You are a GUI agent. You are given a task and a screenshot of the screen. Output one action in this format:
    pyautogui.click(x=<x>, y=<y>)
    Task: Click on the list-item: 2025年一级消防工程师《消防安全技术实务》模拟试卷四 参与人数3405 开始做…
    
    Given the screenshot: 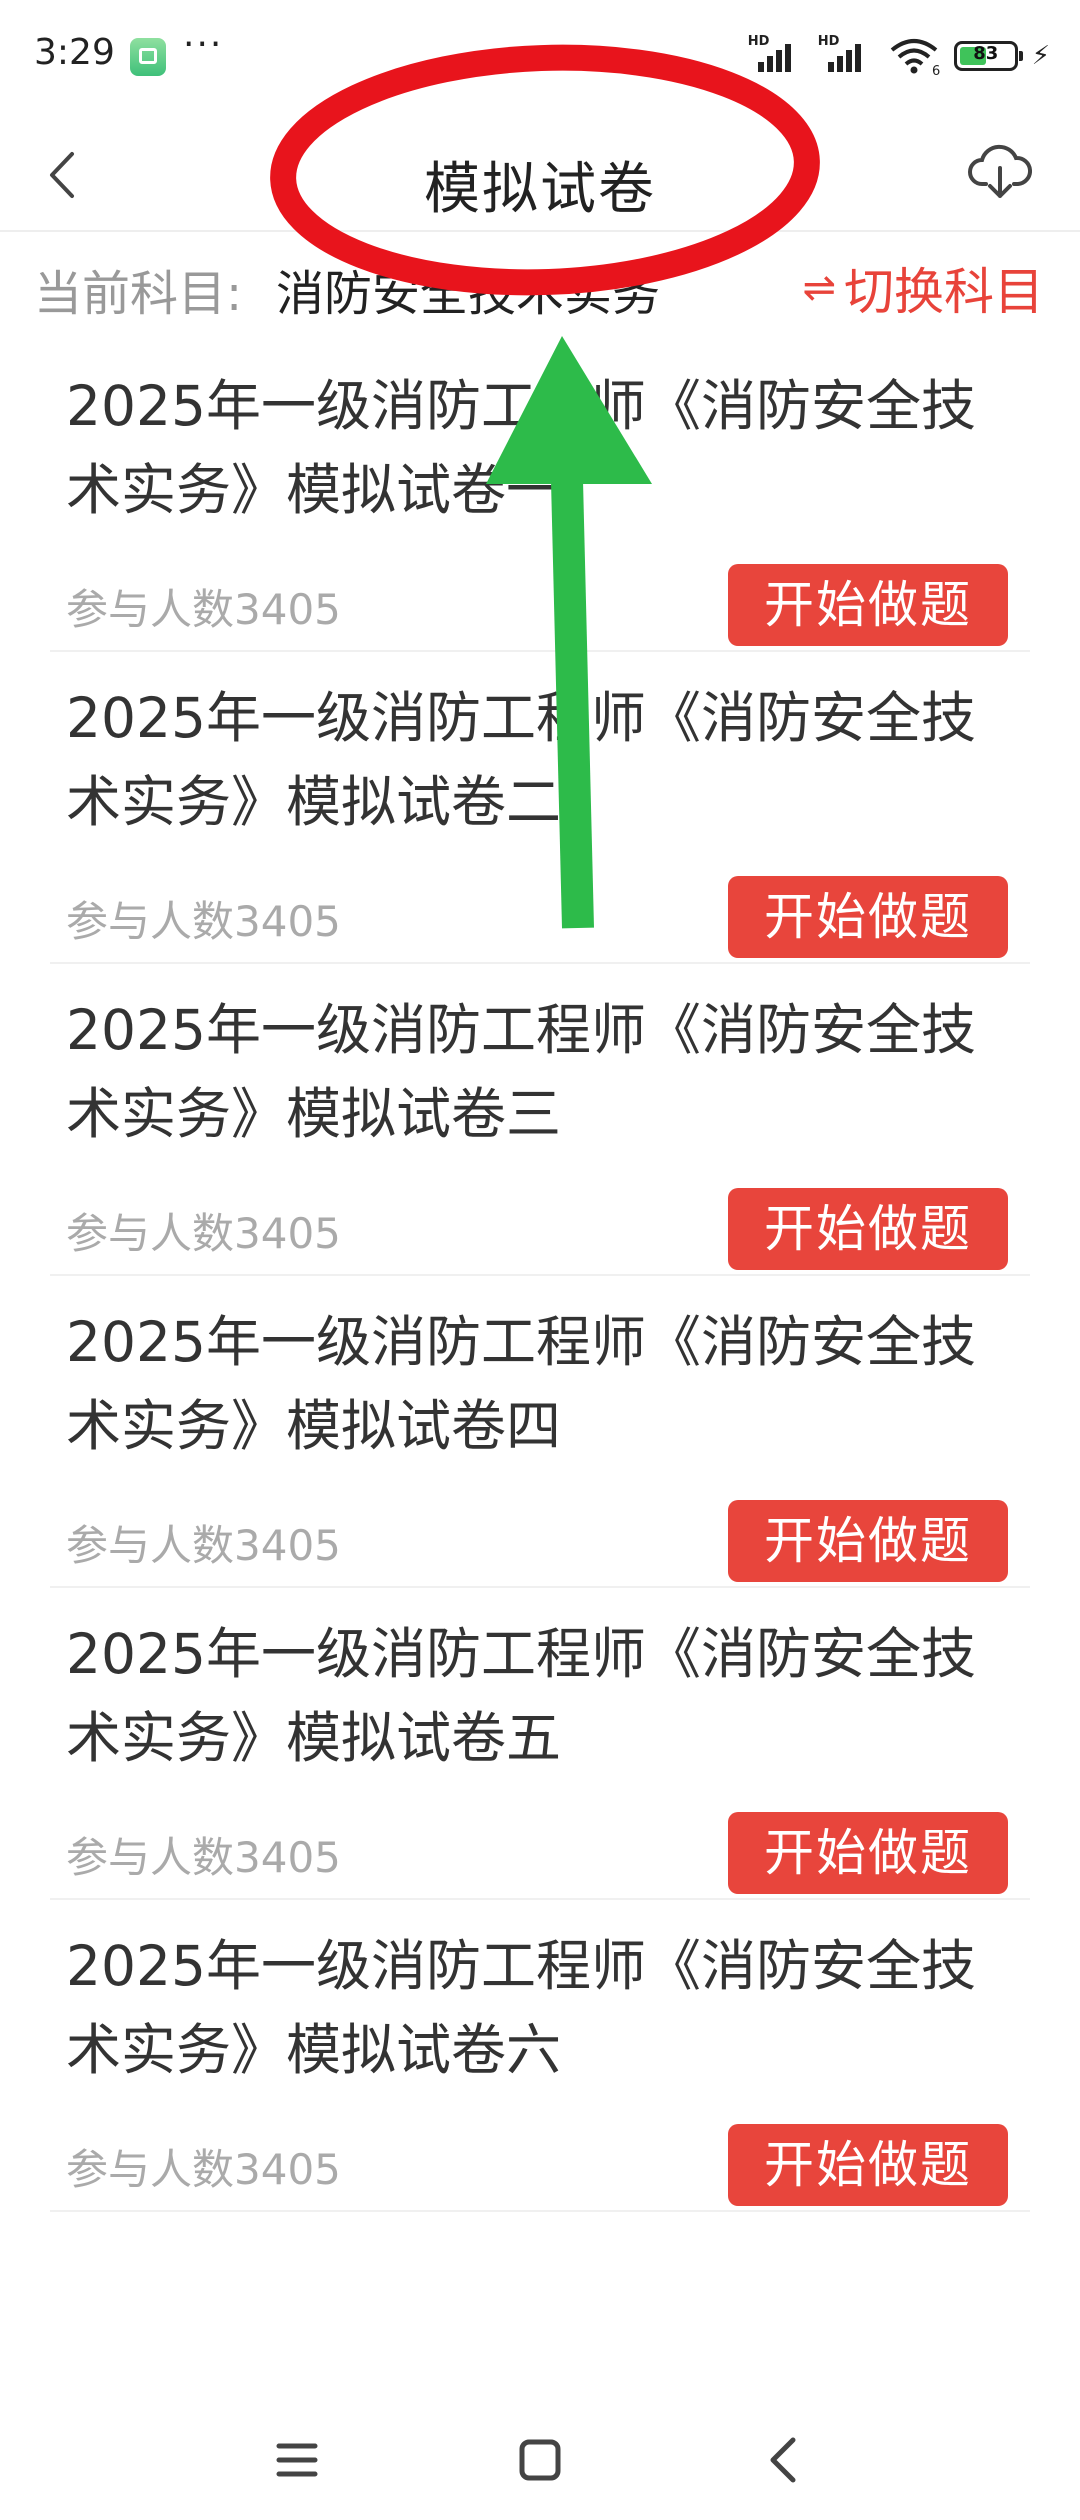 What is the action you would take?
    pyautogui.click(x=540, y=1432)
    